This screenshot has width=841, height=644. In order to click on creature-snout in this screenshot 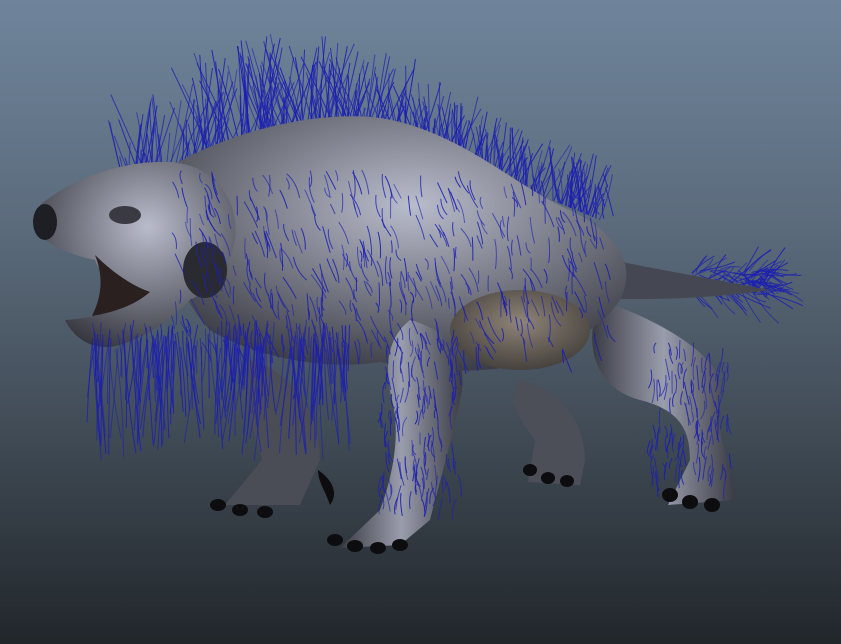, I will do `click(45, 222)`.